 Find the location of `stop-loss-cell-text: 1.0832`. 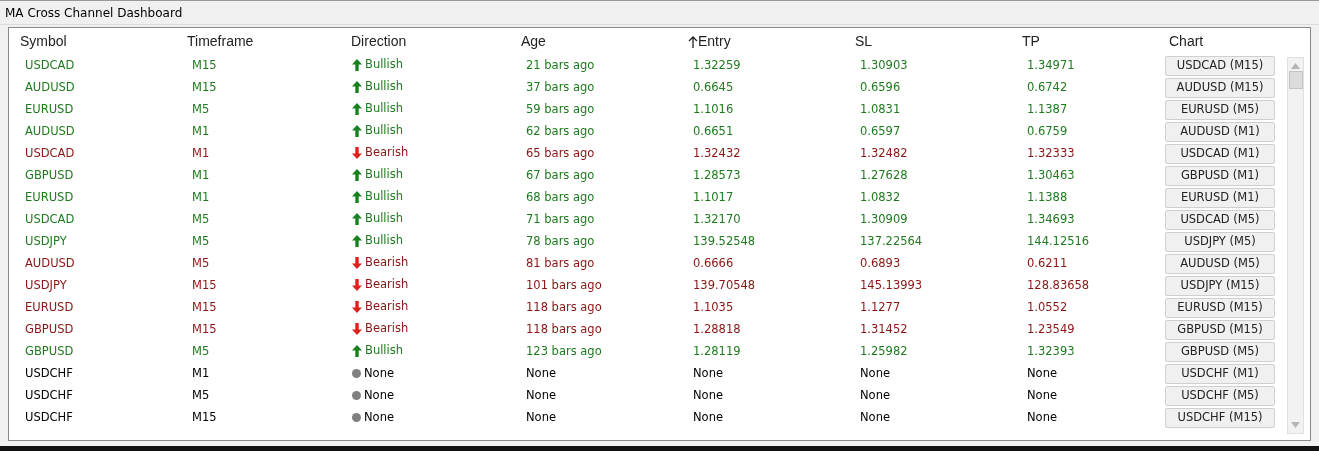

stop-loss-cell-text: 1.0832 is located at coordinates (880, 198).